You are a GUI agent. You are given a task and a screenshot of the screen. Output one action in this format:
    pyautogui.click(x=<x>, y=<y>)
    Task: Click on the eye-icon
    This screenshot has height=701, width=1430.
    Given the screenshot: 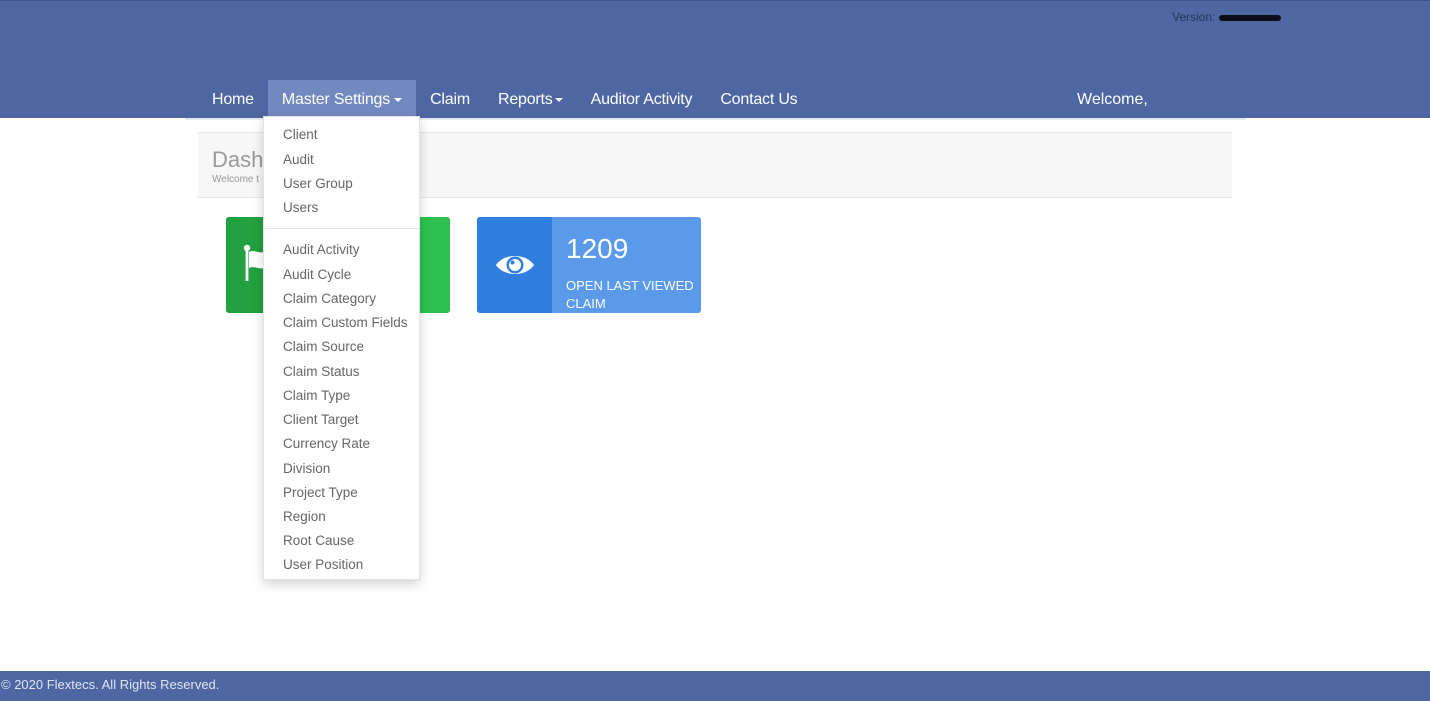 What is the action you would take?
    pyautogui.click(x=515, y=265)
    